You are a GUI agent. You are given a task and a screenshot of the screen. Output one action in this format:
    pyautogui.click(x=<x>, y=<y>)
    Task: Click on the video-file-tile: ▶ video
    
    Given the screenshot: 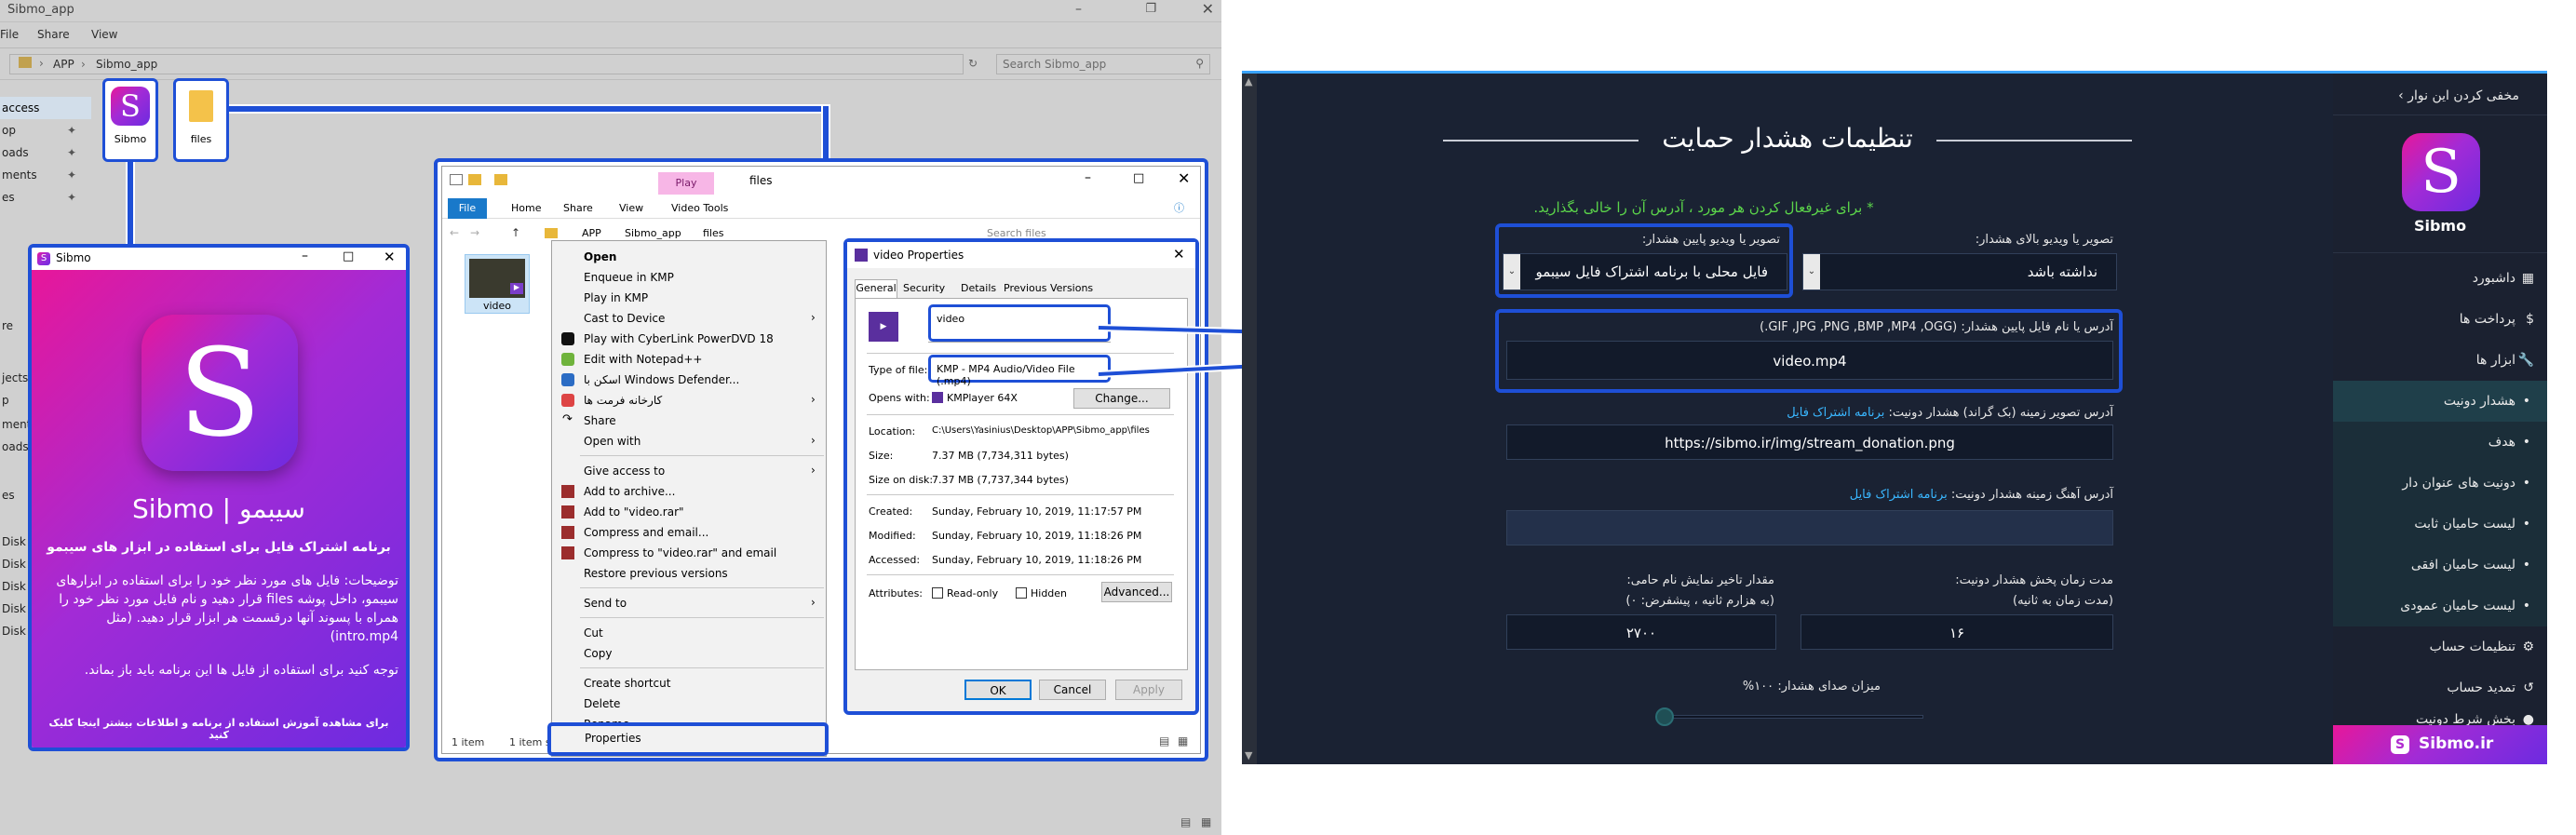 What is the action you would take?
    pyautogui.click(x=497, y=284)
    